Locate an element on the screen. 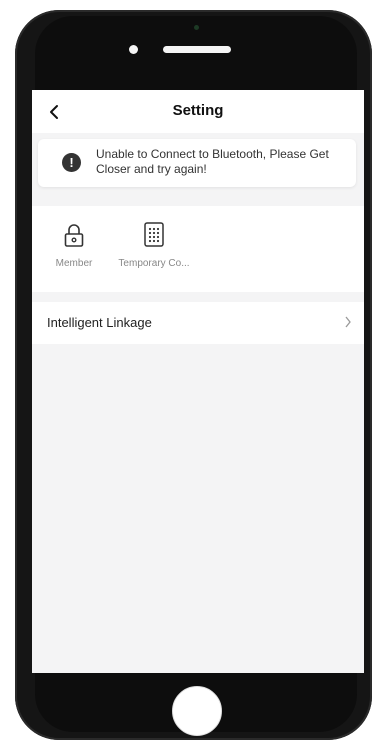 Image resolution: width=379 pixels, height=745 pixels. exclamation-icon: ! is located at coordinates (71, 162).